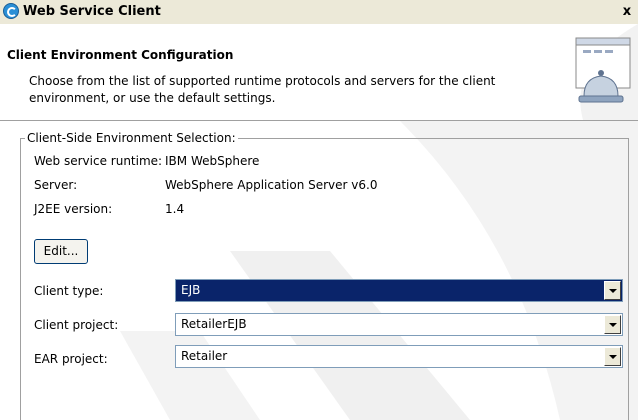 The width and height of the screenshot is (638, 420). Describe the element at coordinates (212, 161) in the screenshot. I see `runtime-value: IBM WebSphere` at that location.